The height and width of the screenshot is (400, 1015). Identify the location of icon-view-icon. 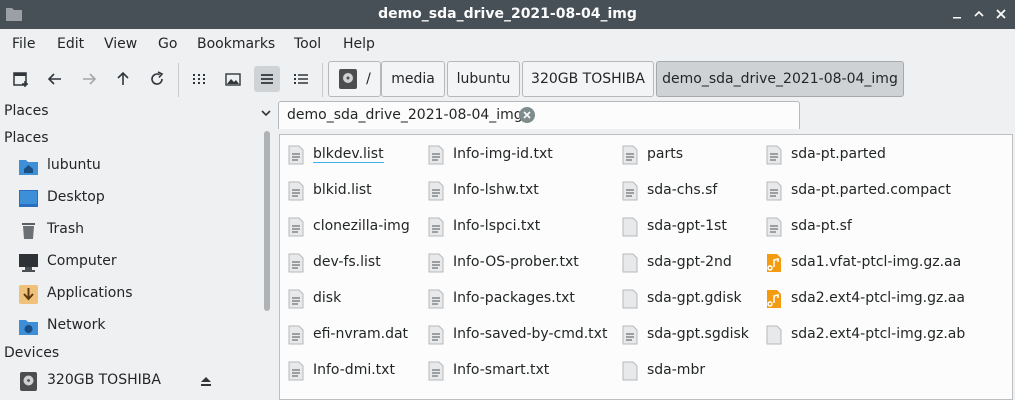
(199, 79).